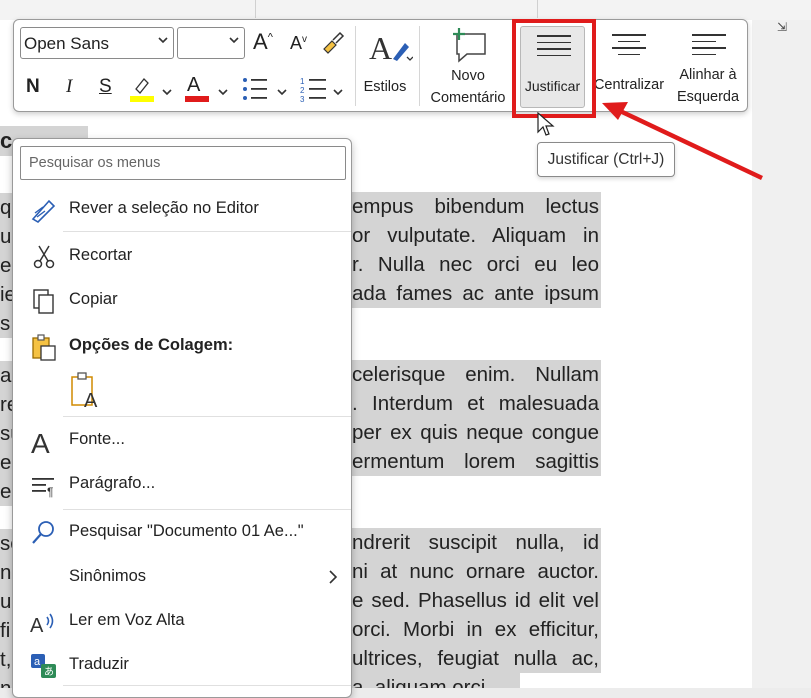 This screenshot has width=811, height=698. What do you see at coordinates (469, 46) in the screenshot?
I see `new-comment-icon` at bounding box center [469, 46].